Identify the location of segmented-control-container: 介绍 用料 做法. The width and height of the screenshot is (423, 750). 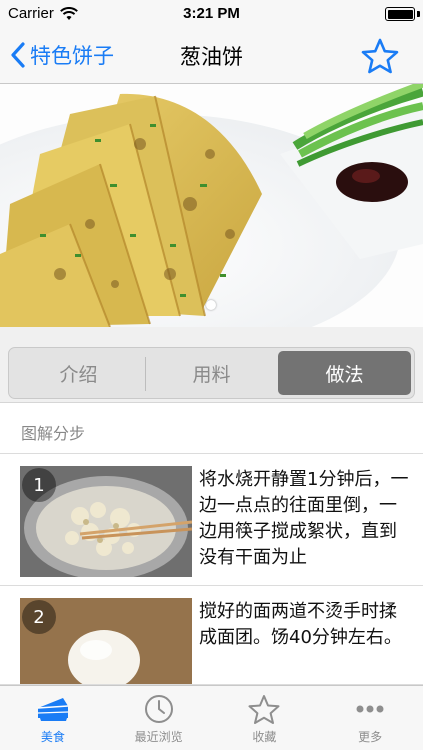
(211, 365).